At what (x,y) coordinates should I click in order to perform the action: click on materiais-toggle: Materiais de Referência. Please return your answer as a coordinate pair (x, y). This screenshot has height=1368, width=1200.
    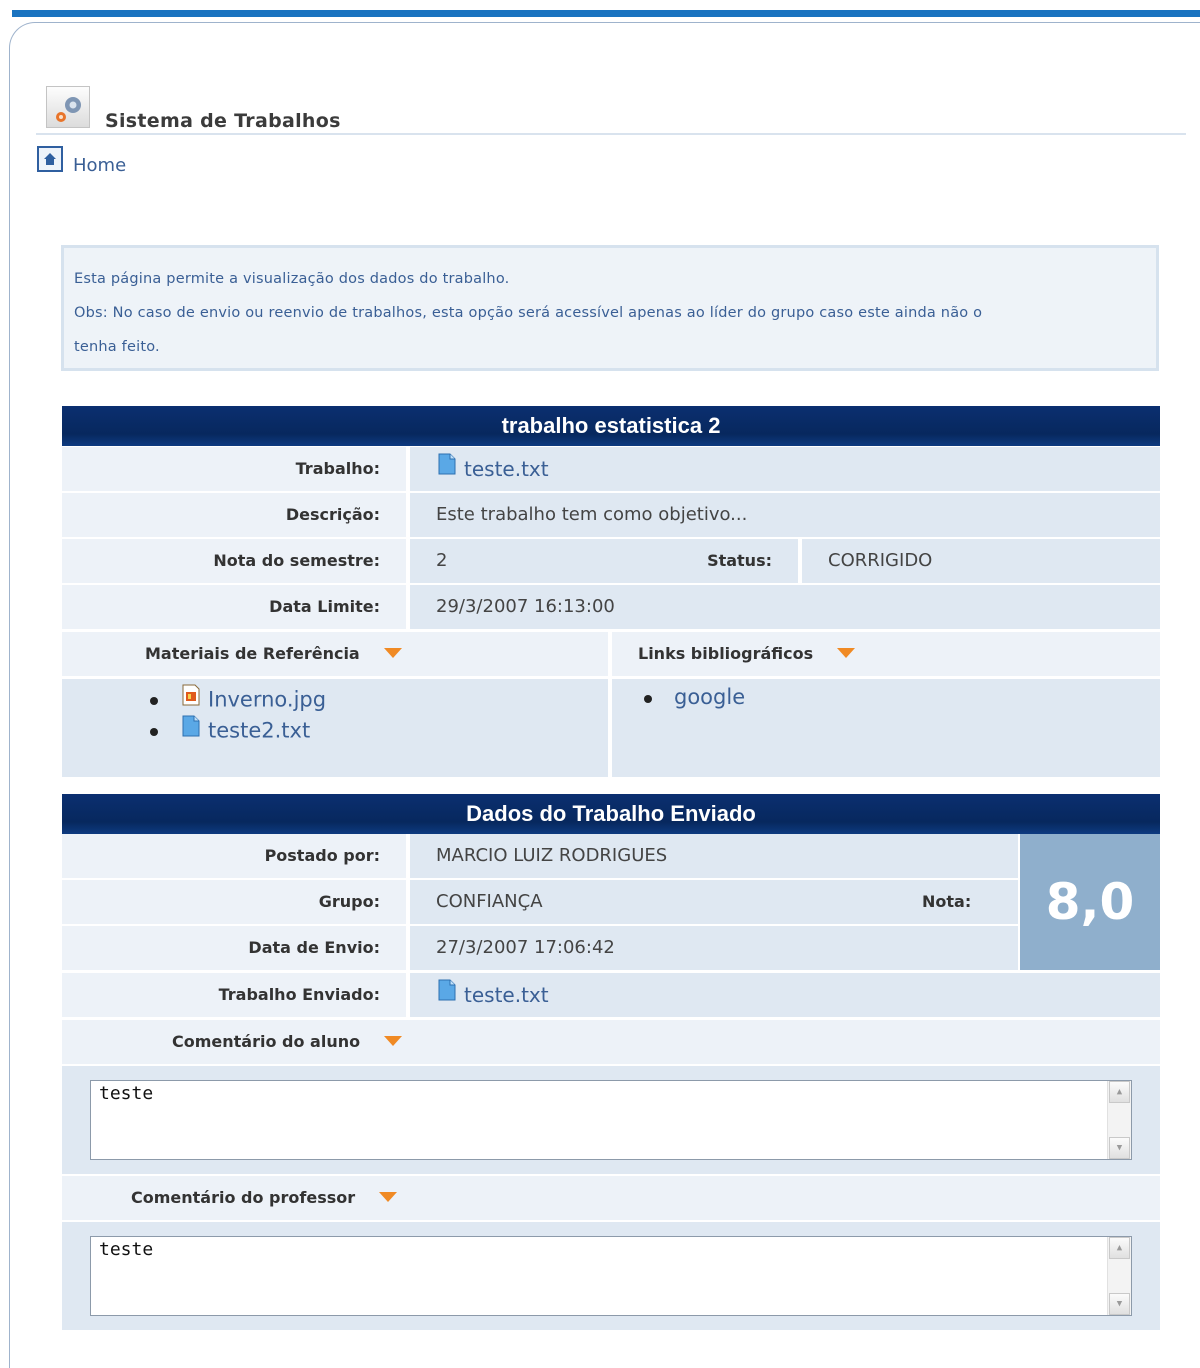
    Looking at the image, I should click on (335, 654).